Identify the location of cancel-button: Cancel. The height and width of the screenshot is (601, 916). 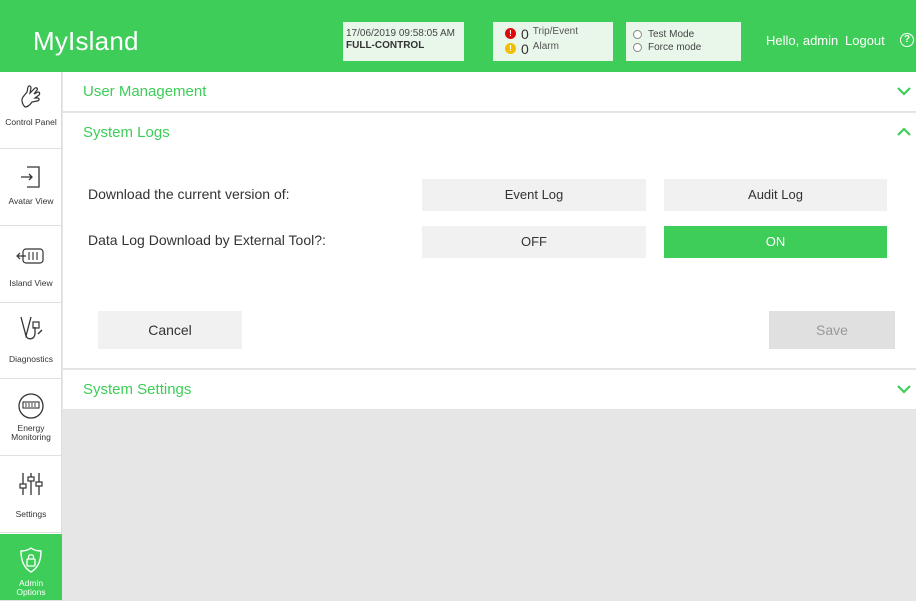
(170, 330).